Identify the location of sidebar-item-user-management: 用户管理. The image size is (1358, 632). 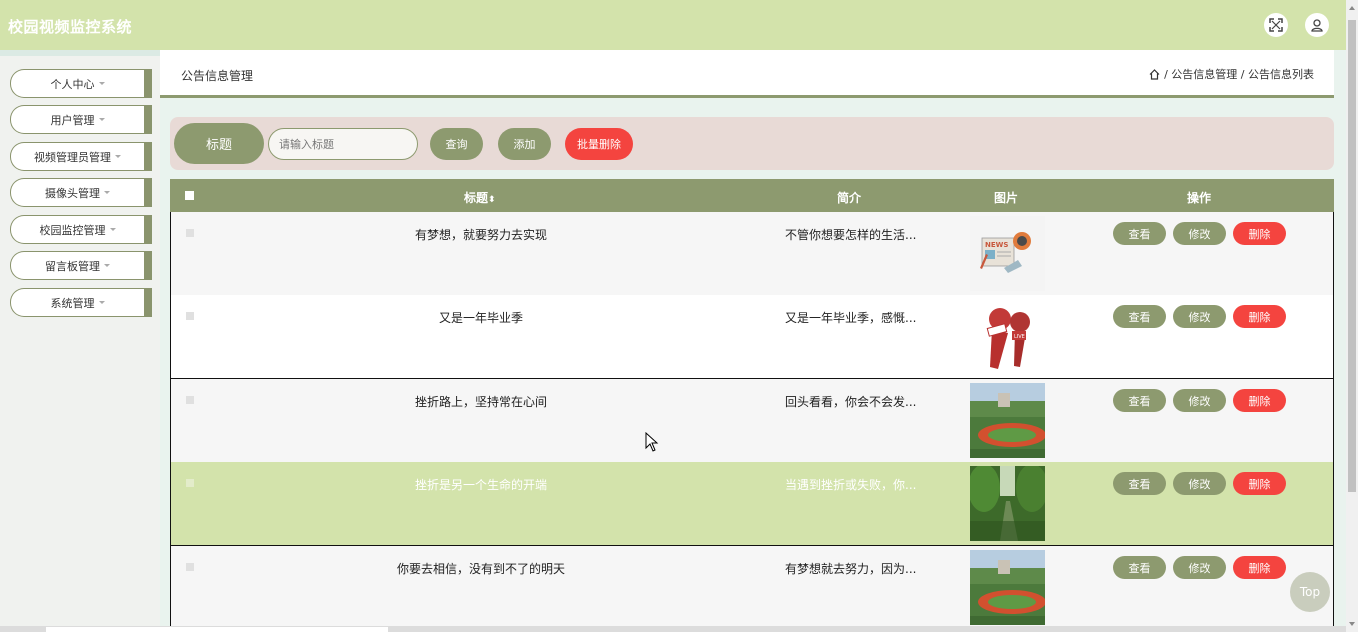
(81, 119).